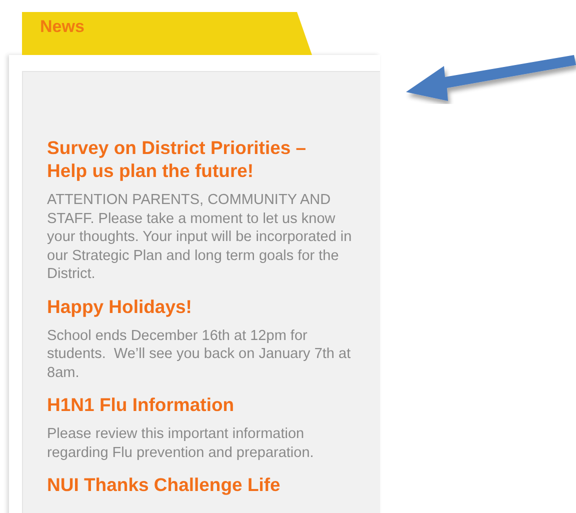 This screenshot has height=513, width=576. Describe the element at coordinates (197, 484) in the screenshot. I see `news-headline: NUI Thanks Challenge Life` at that location.